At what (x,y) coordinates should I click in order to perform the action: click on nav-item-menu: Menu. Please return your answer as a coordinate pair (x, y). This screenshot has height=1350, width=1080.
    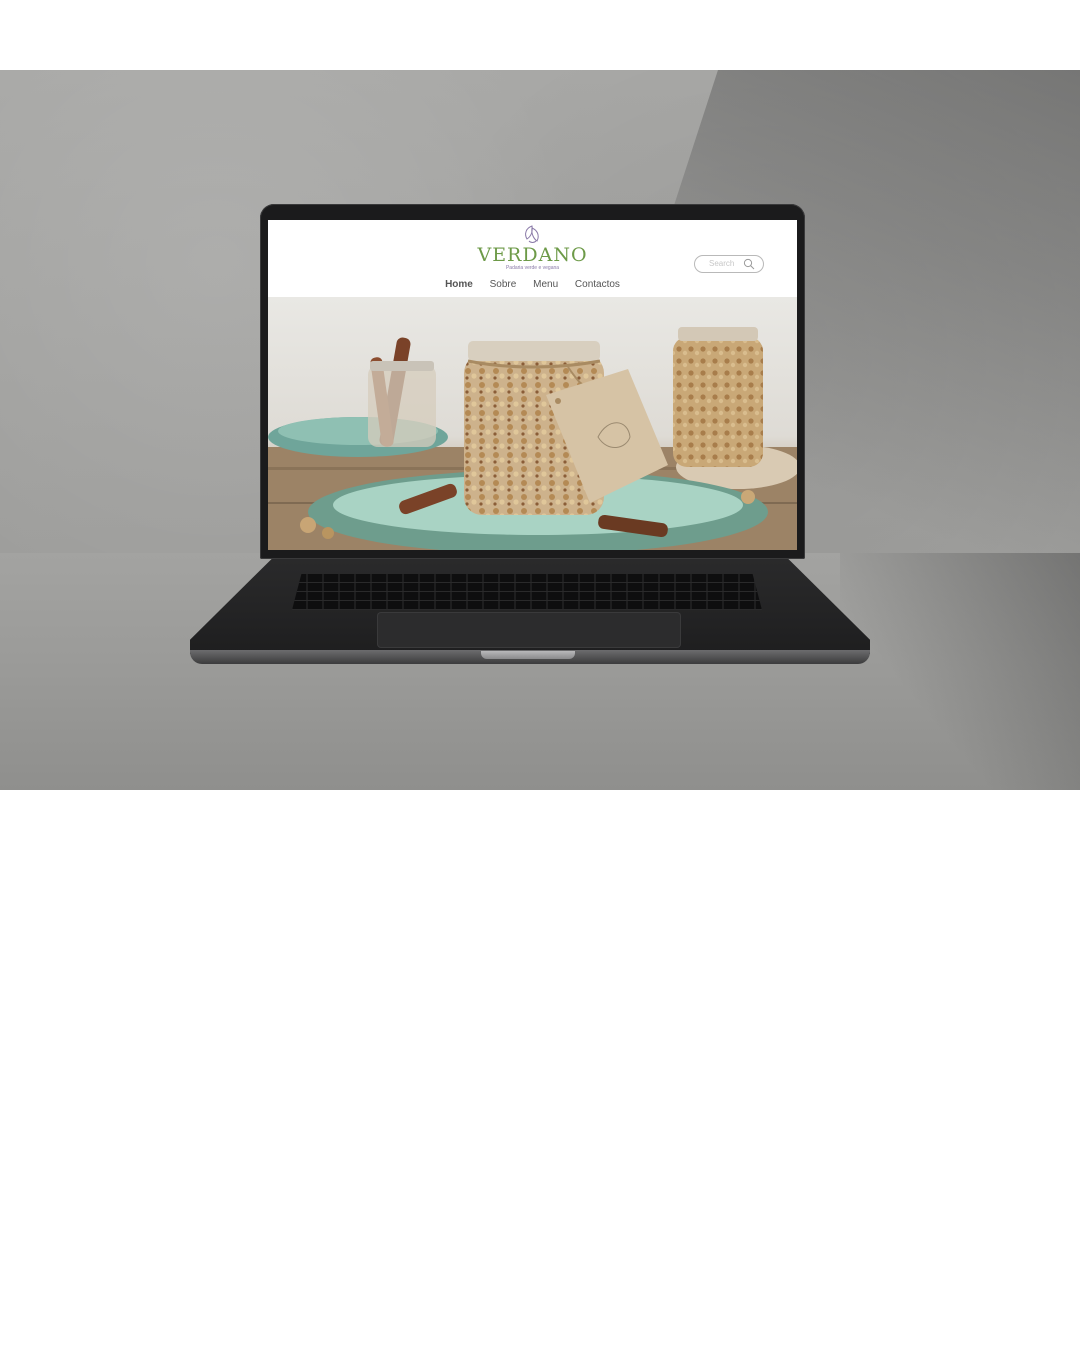
    Looking at the image, I should click on (545, 284).